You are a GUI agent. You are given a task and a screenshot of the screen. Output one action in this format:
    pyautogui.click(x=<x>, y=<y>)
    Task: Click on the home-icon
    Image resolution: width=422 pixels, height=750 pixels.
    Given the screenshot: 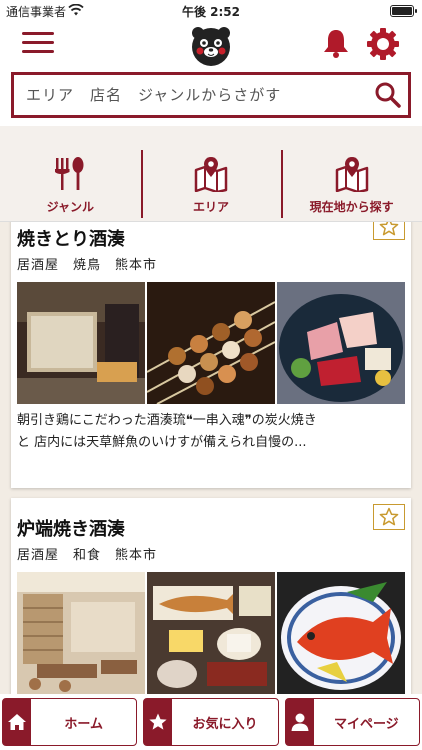 What is the action you would take?
    pyautogui.click(x=17, y=722)
    